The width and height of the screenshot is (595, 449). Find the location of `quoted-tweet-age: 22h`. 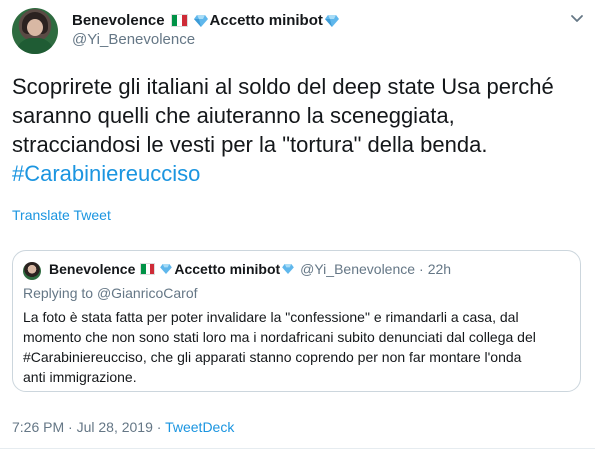

quoted-tweet-age: 22h is located at coordinates (439, 269).